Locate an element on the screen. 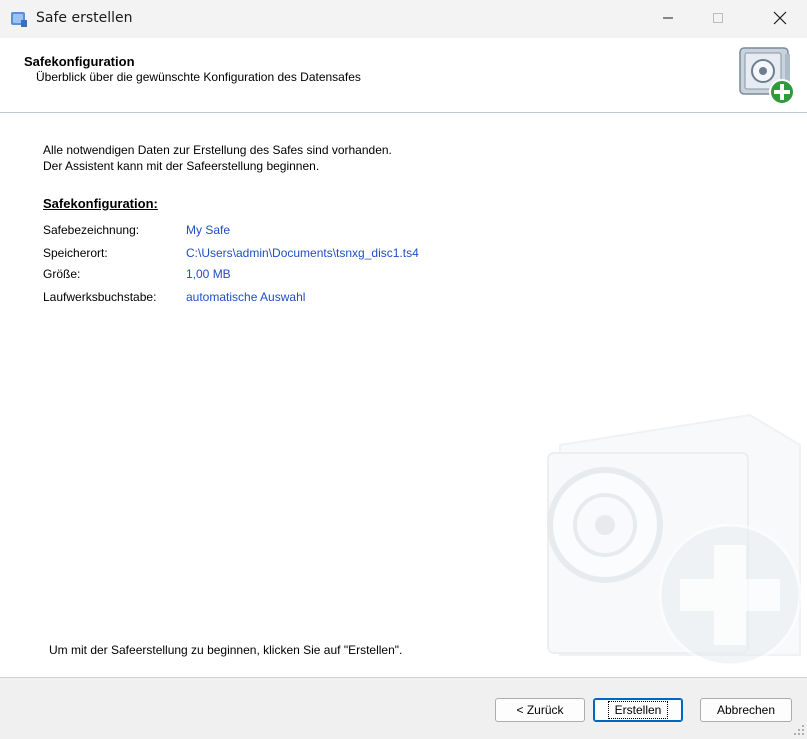  resize-grip-icon is located at coordinates (799, 730).